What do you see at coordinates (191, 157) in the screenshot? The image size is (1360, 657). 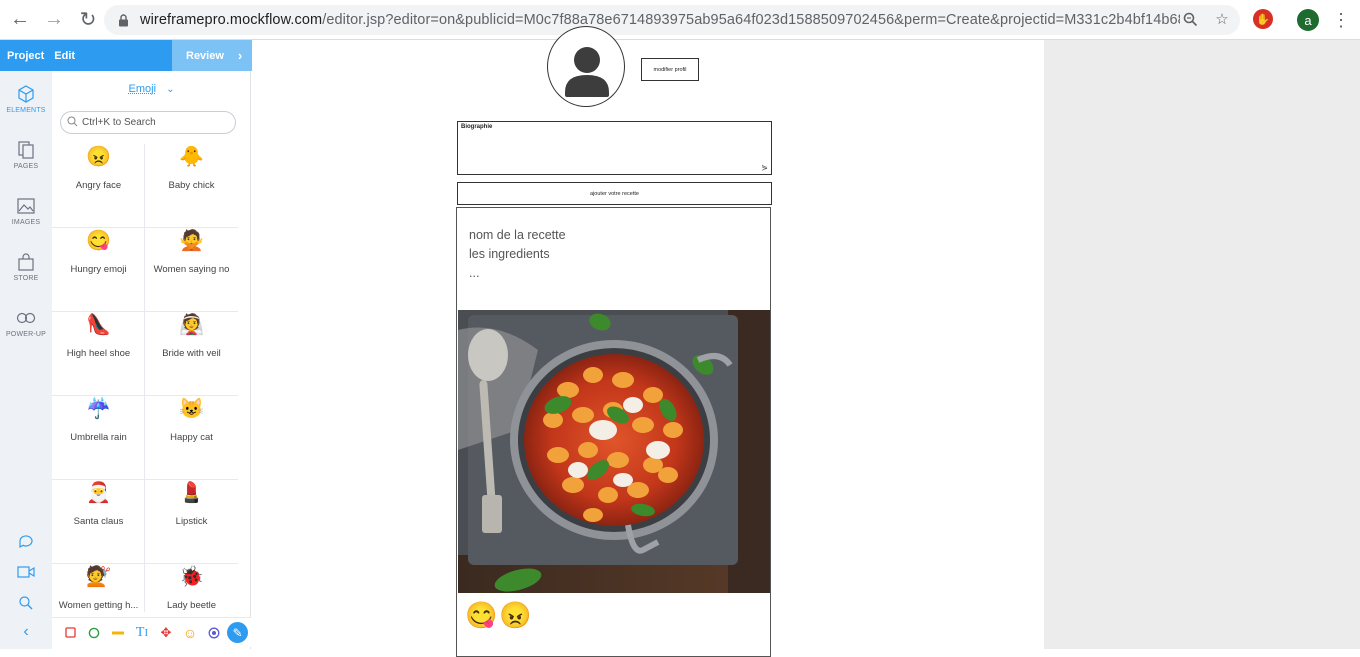 I see `baby-chick-icon: 🐥` at bounding box center [191, 157].